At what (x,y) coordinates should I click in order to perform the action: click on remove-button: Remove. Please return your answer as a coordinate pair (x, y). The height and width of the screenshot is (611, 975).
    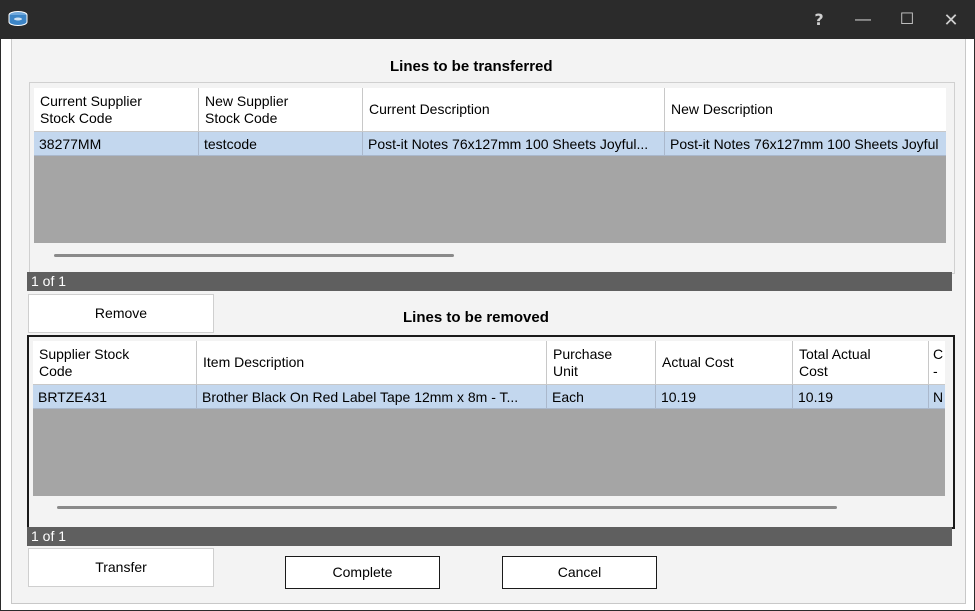
    Looking at the image, I should click on (121, 313).